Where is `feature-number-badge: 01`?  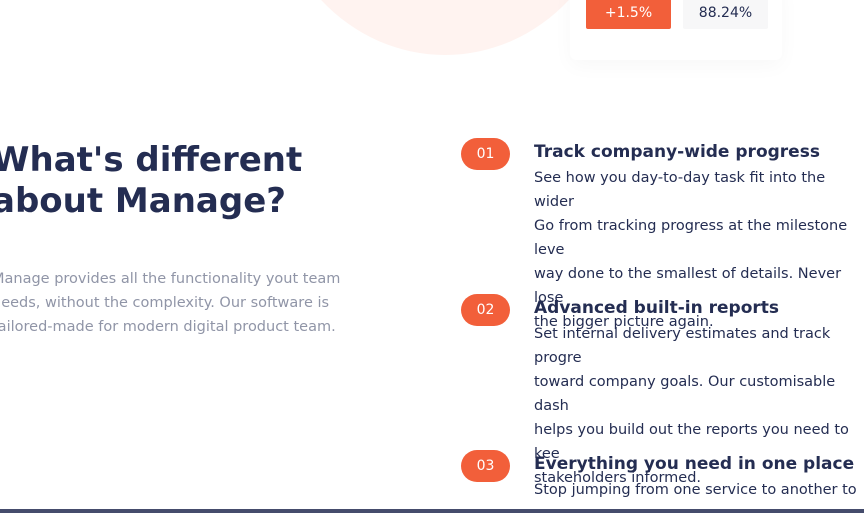 feature-number-badge: 01 is located at coordinates (485, 154).